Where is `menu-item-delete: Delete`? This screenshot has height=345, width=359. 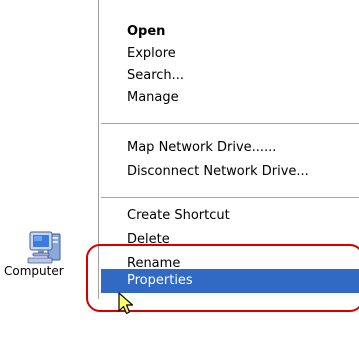
menu-item-delete: Delete is located at coordinates (229, 240).